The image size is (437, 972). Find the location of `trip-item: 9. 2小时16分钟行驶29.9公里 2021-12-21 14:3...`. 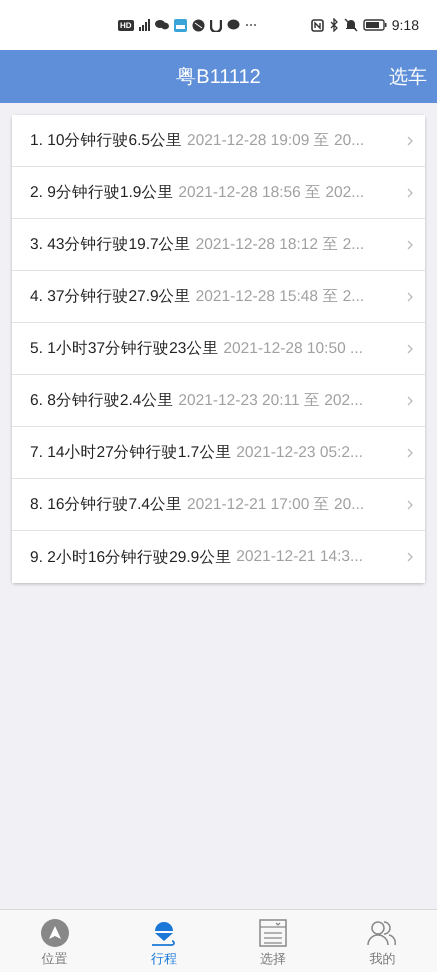

trip-item: 9. 2小时16分钟行驶29.9公里 2021-12-21 14:3... is located at coordinates (218, 557).